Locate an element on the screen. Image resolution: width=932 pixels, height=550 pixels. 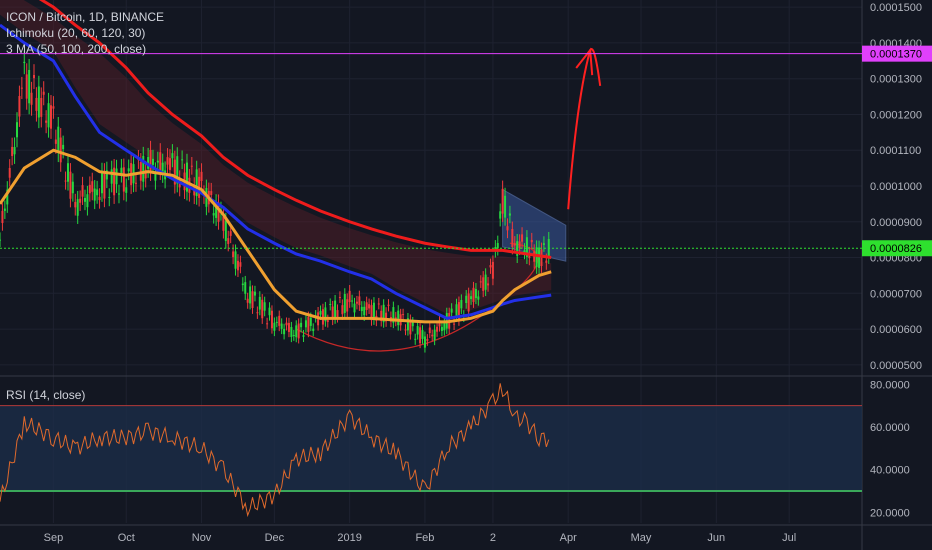
time-tick-label: 2019 is located at coordinates (349, 538).